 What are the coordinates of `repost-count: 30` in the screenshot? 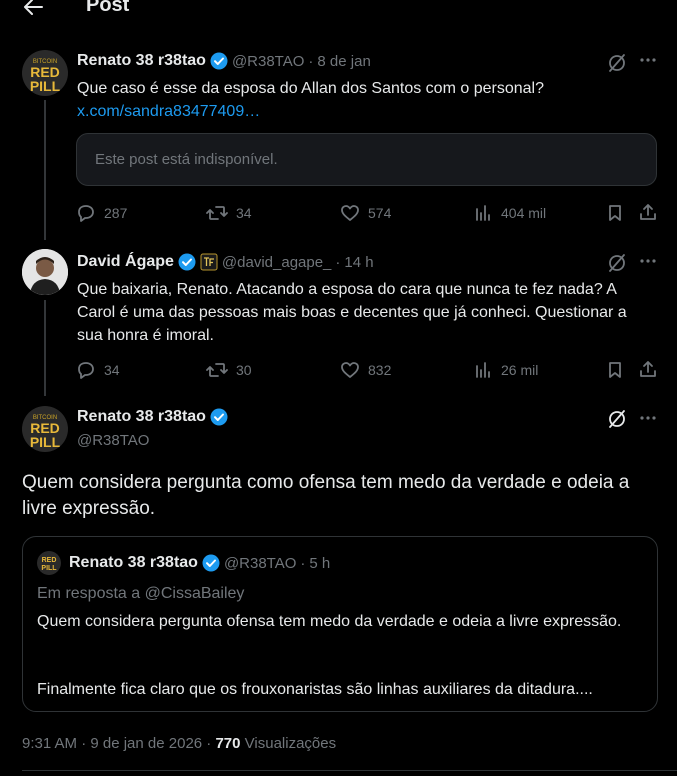 It's located at (244, 370).